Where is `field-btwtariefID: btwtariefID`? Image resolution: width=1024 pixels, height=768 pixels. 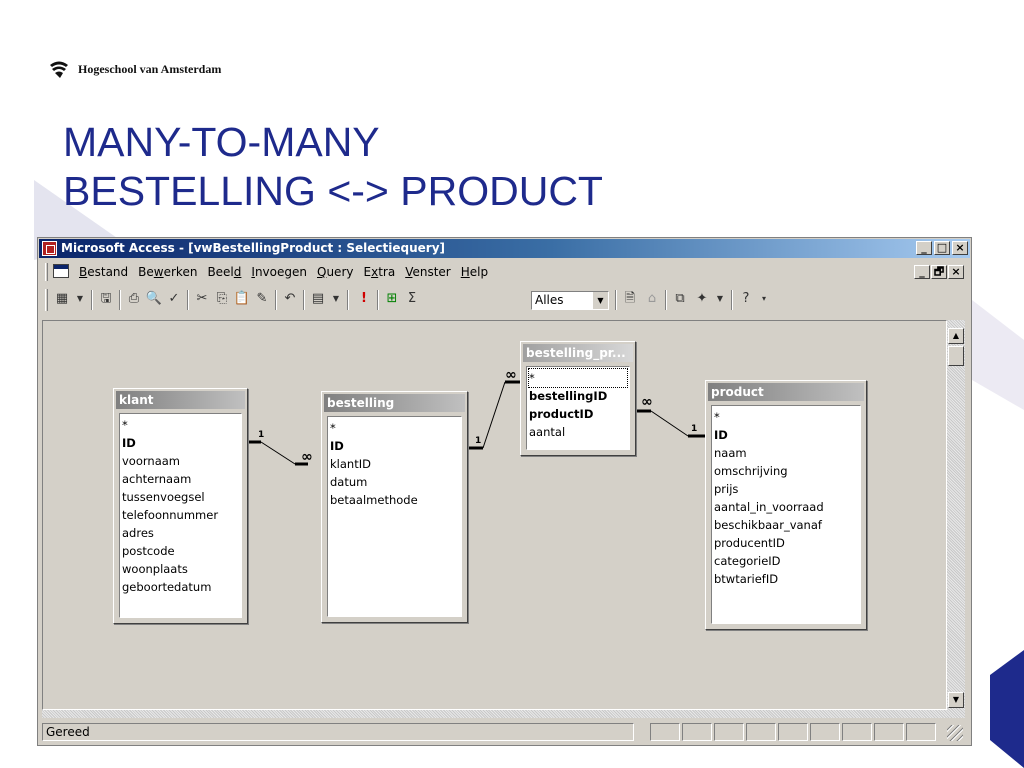 field-btwtariefID: btwtariefID is located at coordinates (786, 579).